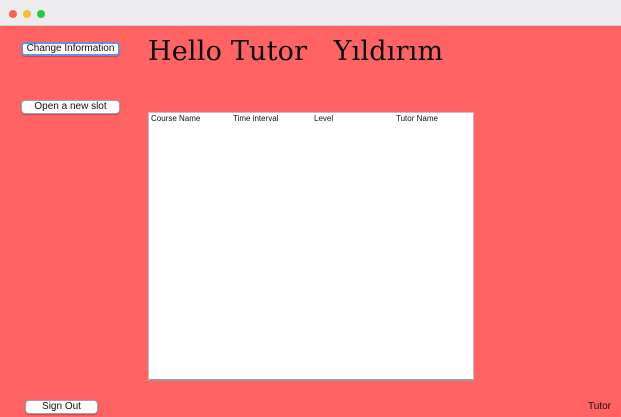 The image size is (621, 417). I want to click on minimize-window-button, so click(27, 14).